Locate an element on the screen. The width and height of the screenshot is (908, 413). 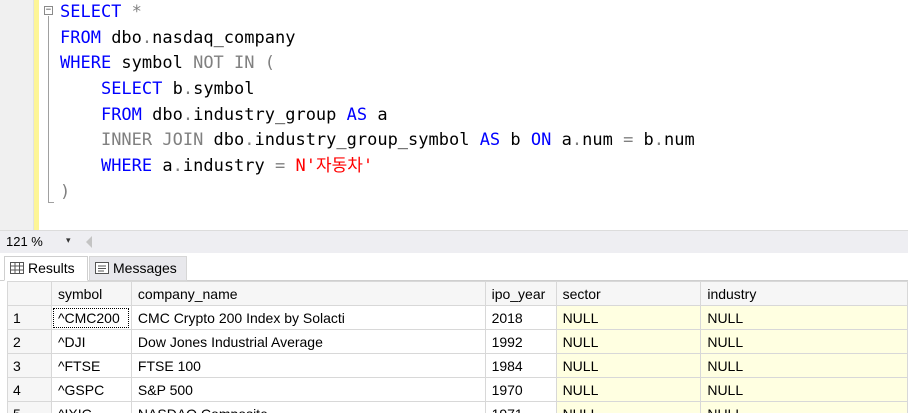
grid-cell-ipo_year: 1970 is located at coordinates (520, 389).